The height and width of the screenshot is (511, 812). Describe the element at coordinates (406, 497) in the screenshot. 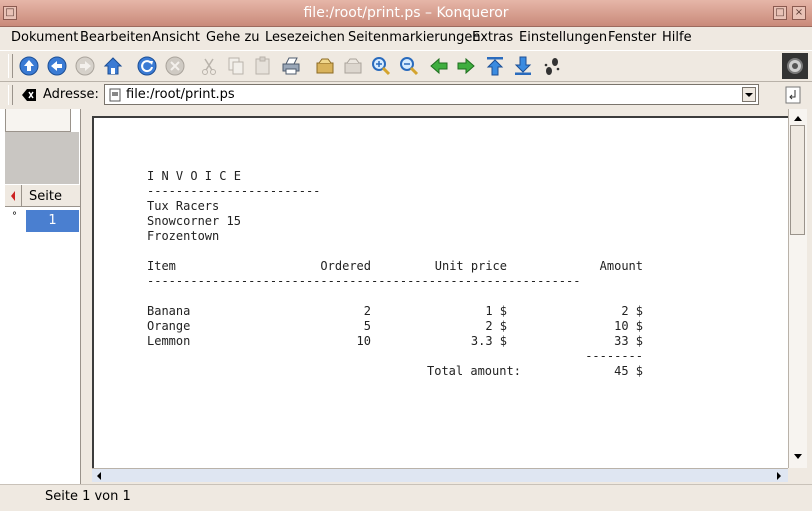

I see `statusbar: Seite 1 von 1` at that location.